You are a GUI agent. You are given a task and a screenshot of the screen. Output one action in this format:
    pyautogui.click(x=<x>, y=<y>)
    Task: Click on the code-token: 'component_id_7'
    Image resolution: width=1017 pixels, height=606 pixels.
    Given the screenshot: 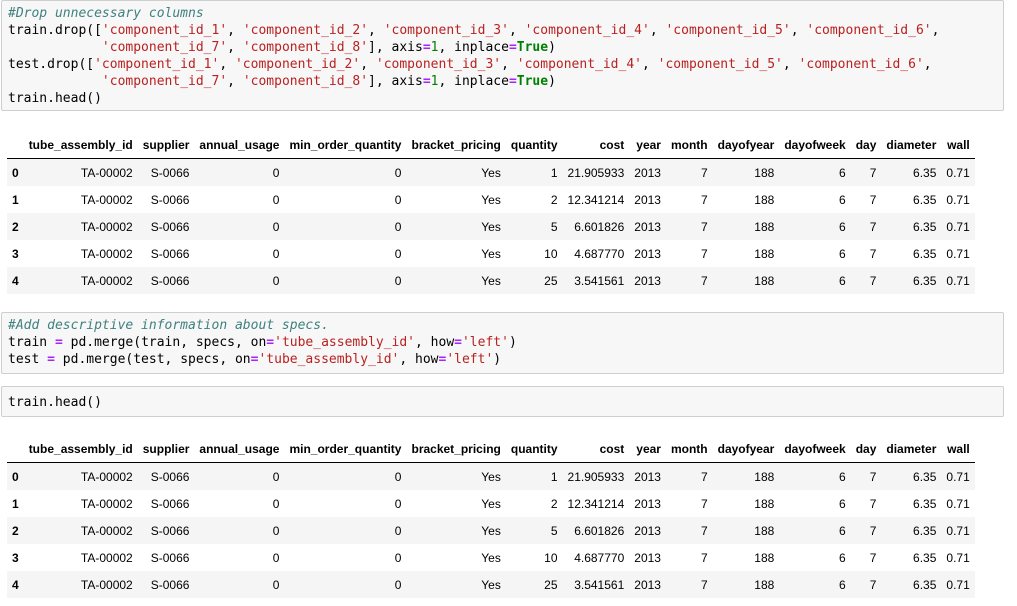 What is the action you would take?
    pyautogui.click(x=164, y=81)
    